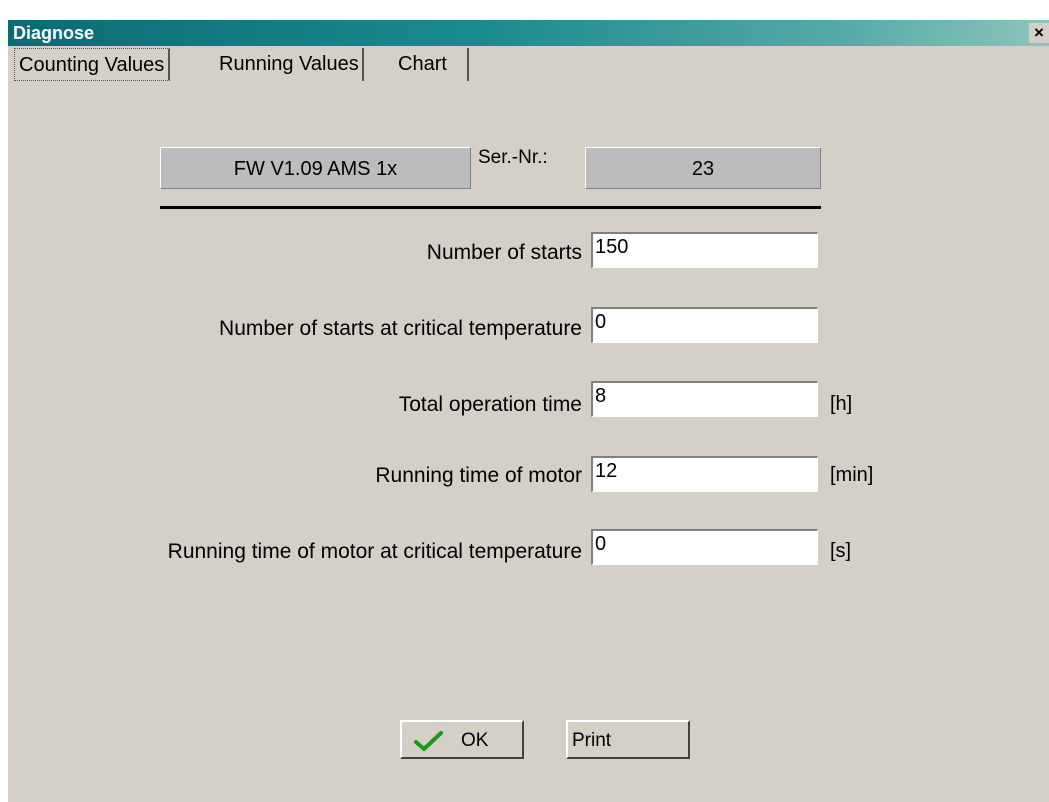 The image size is (1049, 802). I want to click on ok-button: OK, so click(462, 739).